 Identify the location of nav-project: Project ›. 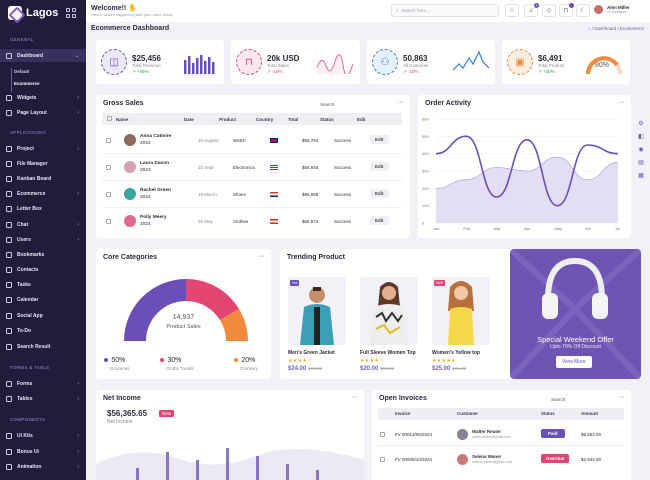
(43, 148).